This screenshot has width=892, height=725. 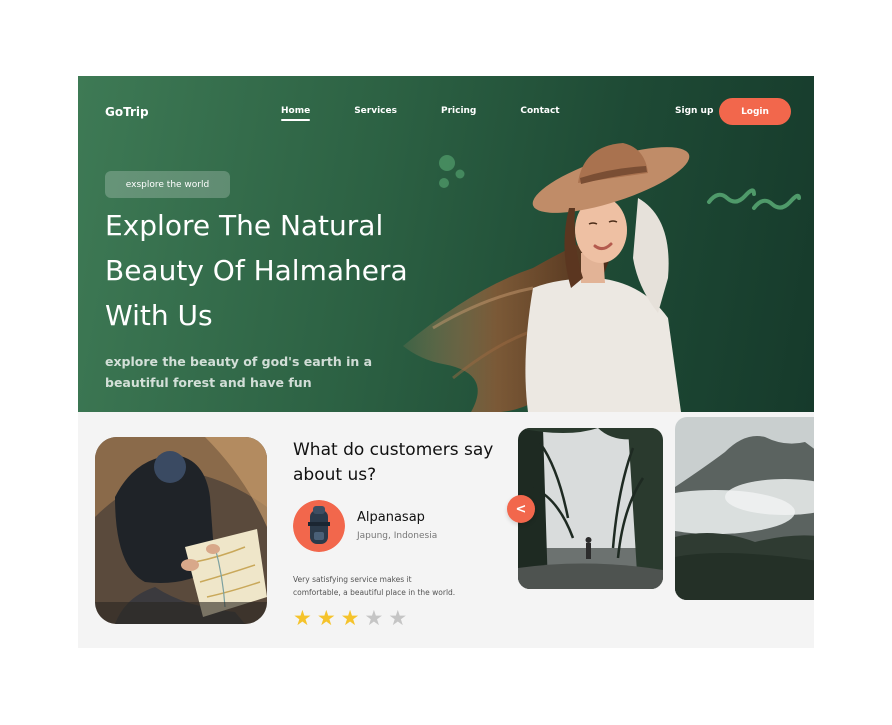 I want to click on traveler-map-photo, so click(x=181, y=530).